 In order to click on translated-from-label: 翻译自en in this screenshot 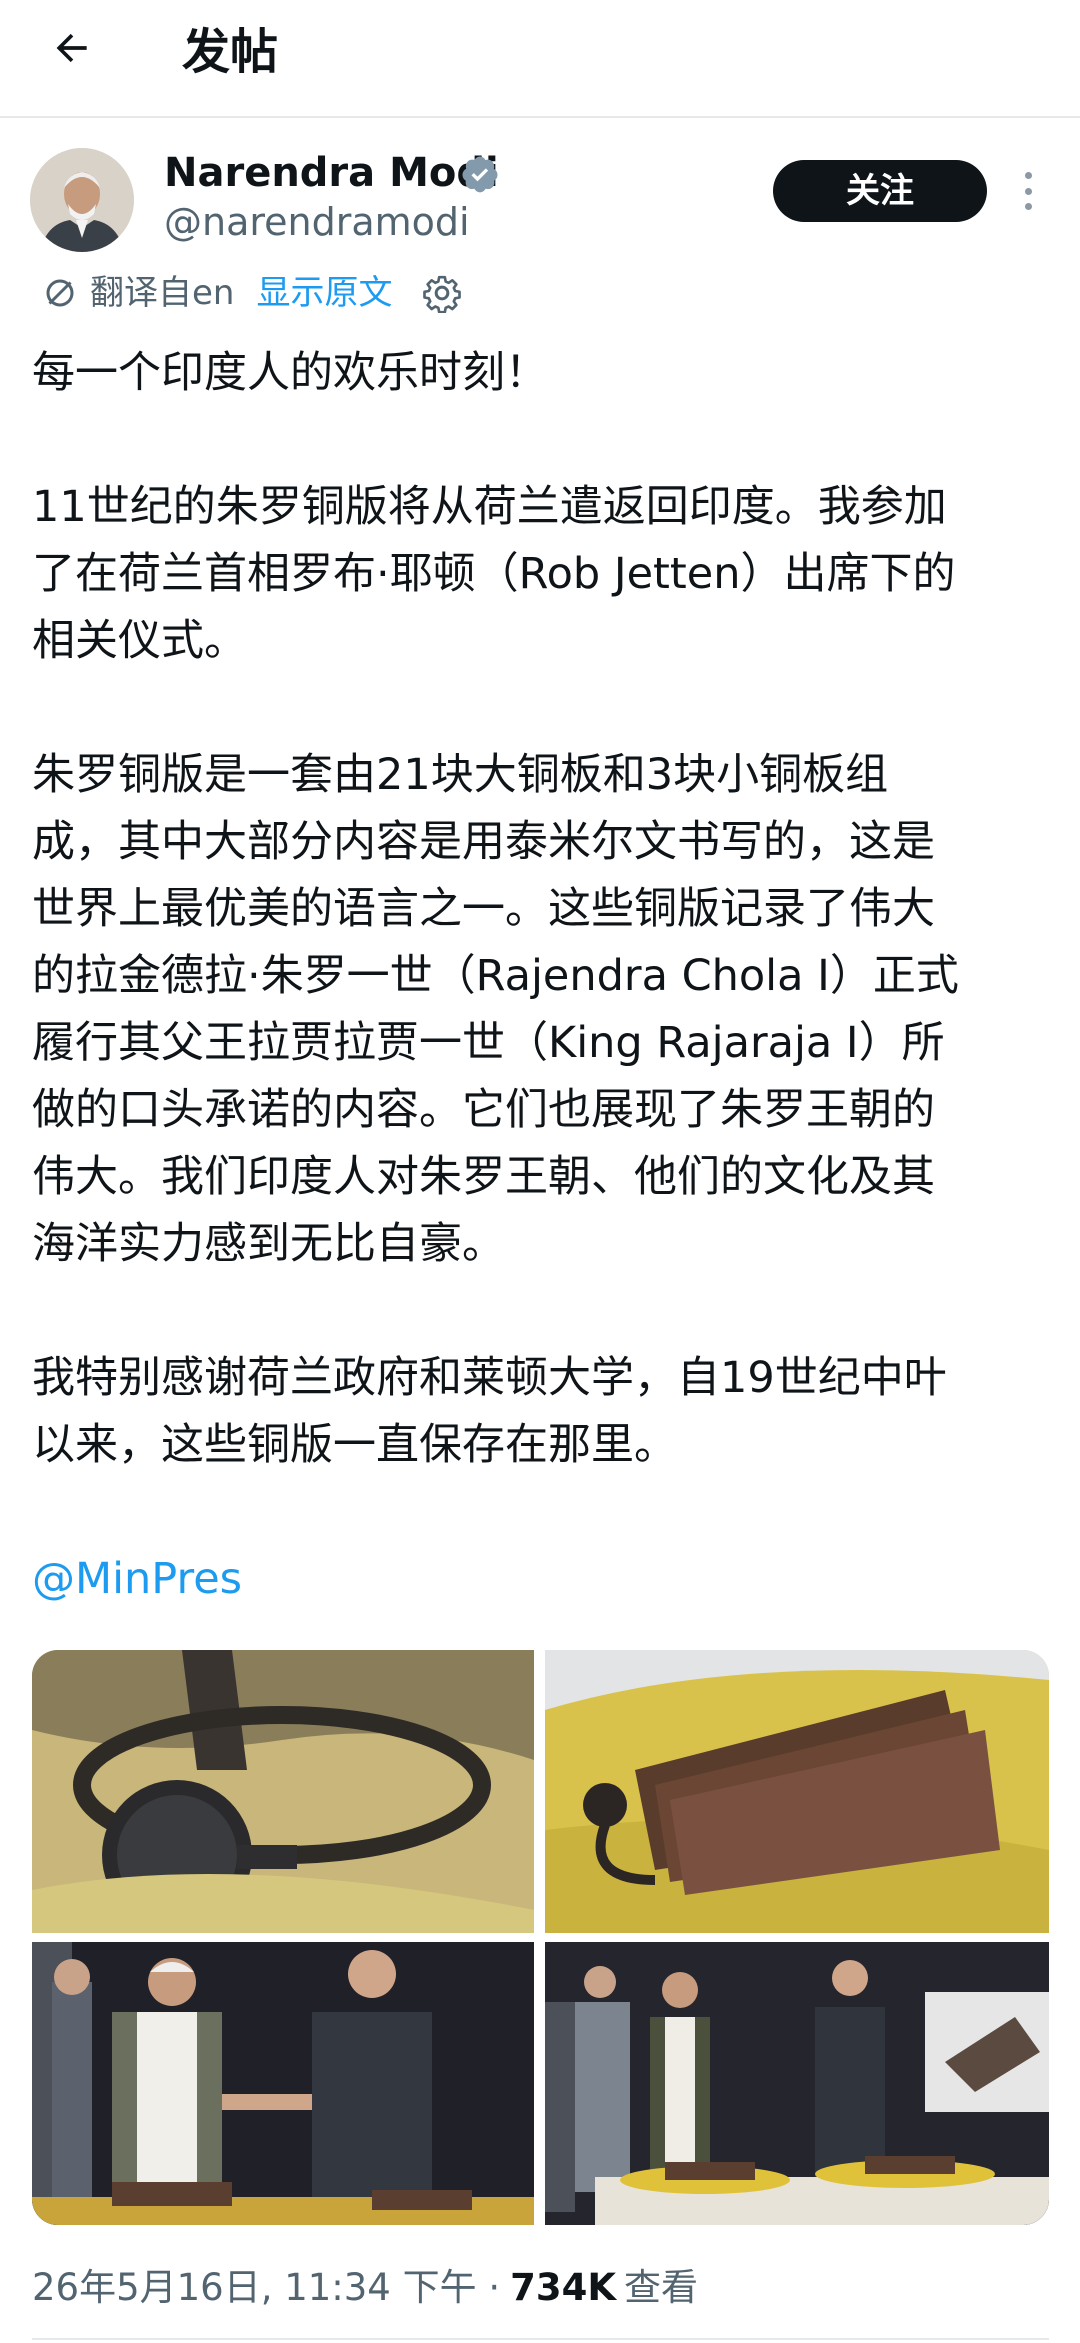, I will do `click(162, 293)`.